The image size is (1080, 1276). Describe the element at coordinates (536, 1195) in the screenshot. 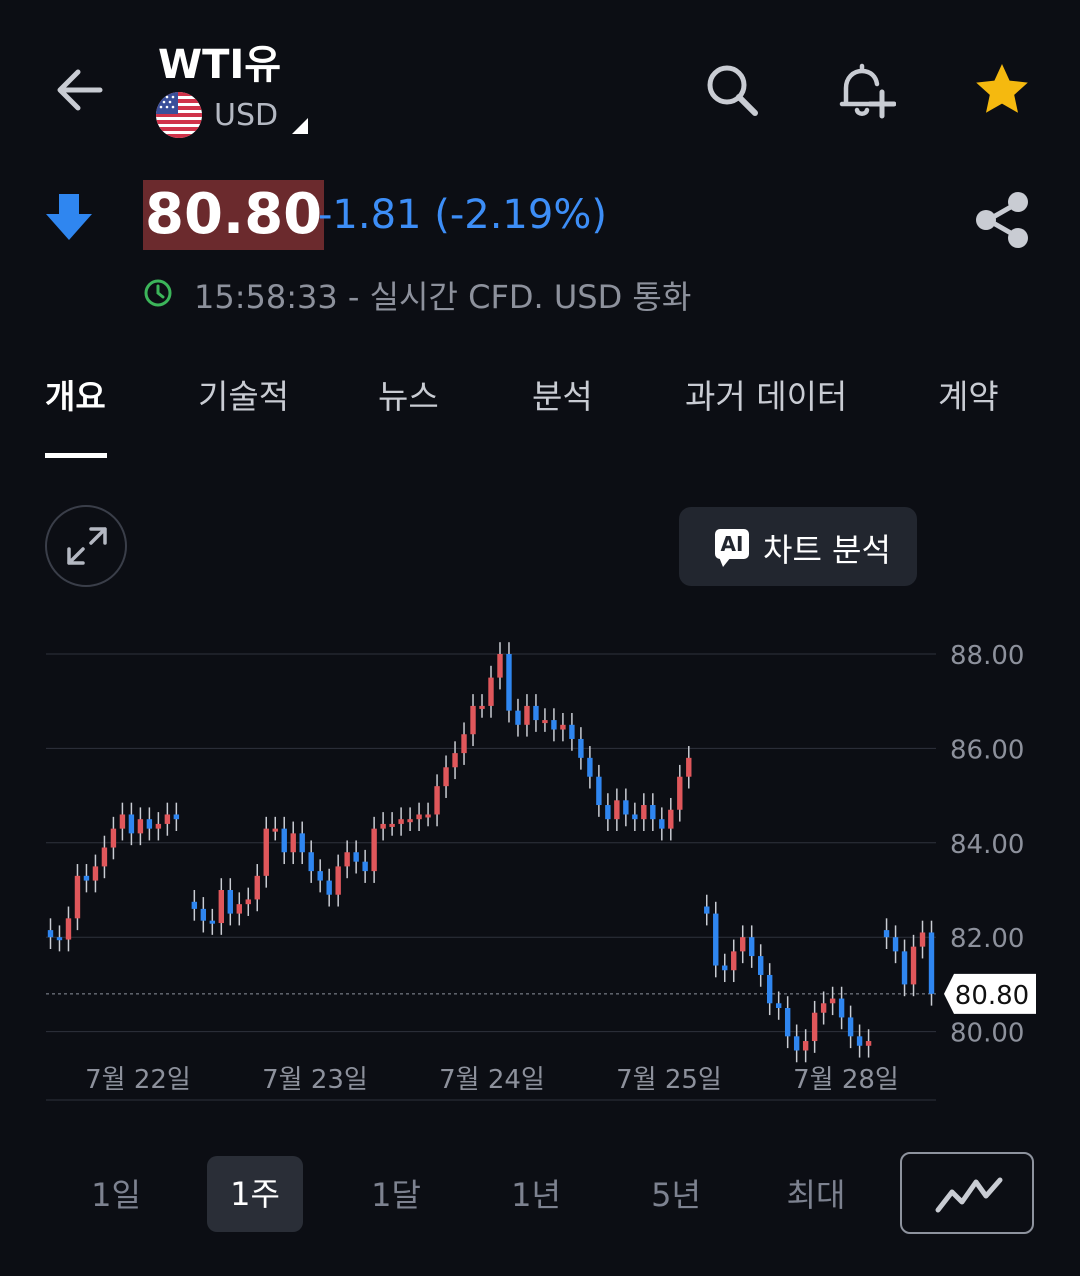

I see `range-1y: 1년` at that location.